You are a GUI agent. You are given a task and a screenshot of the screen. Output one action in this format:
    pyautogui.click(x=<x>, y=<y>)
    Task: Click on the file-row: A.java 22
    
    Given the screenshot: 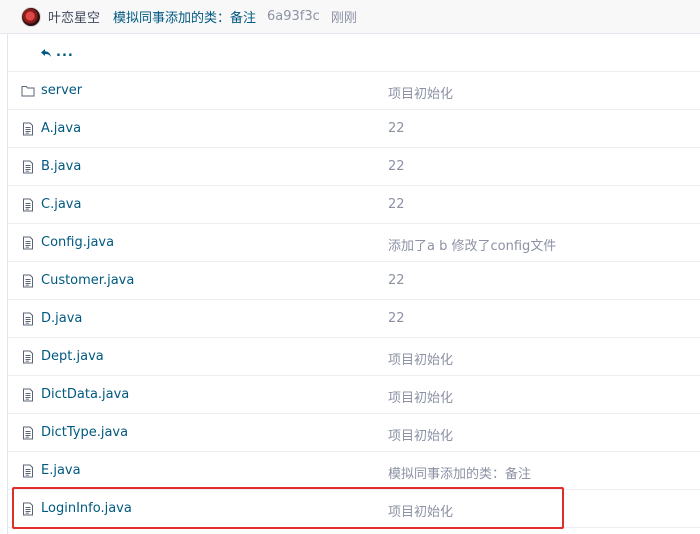 What is the action you would take?
    pyautogui.click(x=354, y=129)
    